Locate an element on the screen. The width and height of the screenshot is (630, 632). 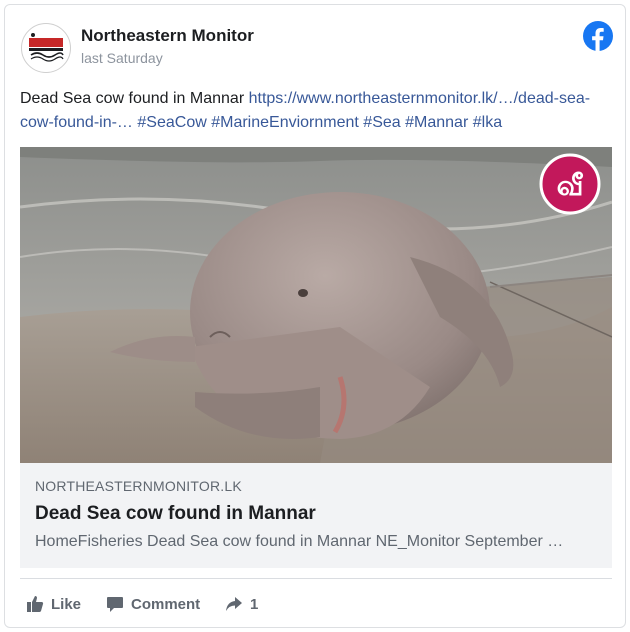
post-message-text: Dead Sea cow found in Mannar is located at coordinates (132, 98).